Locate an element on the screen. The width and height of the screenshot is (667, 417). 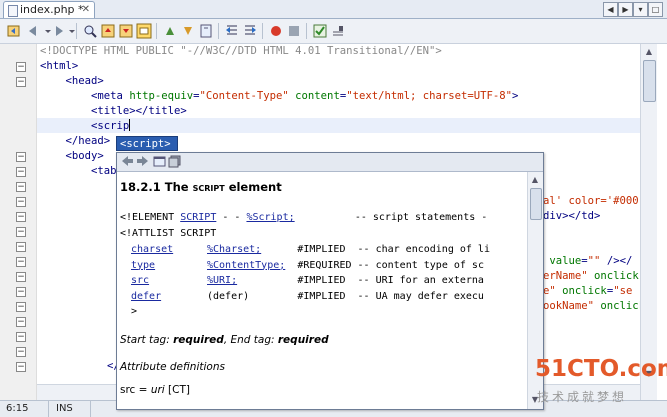
doc-start-end-tag: Start tag: required, End tag: required is located at coordinates (224, 340).